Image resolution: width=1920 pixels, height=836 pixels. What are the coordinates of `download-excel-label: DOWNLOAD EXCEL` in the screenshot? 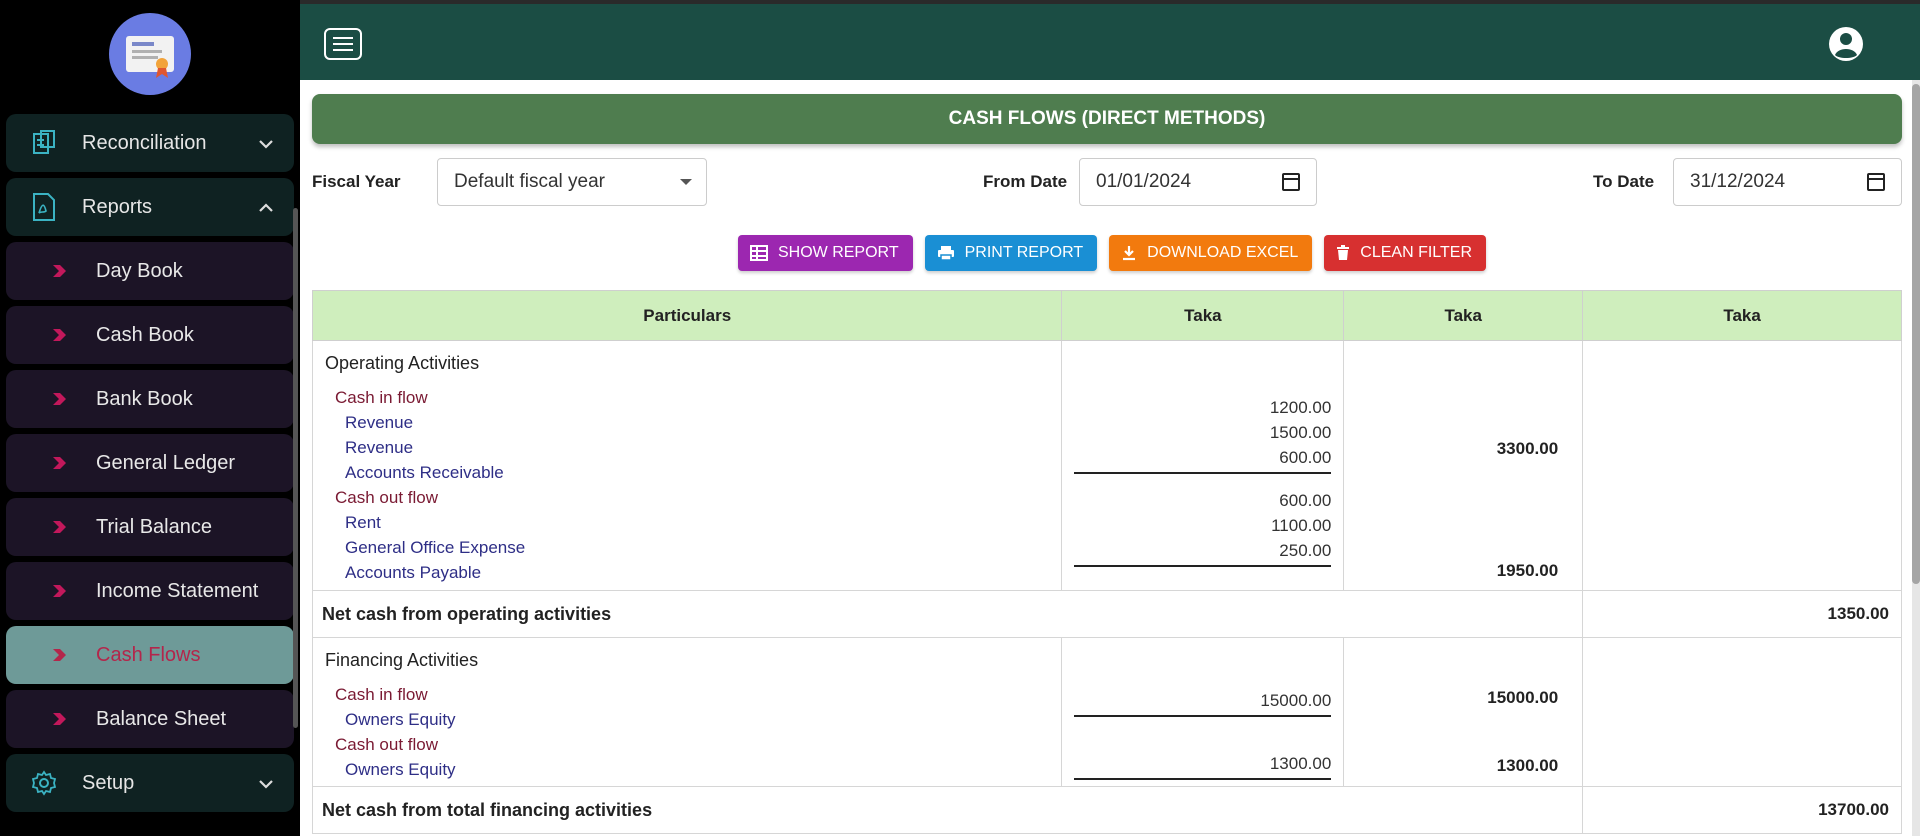 It's located at (1223, 252).